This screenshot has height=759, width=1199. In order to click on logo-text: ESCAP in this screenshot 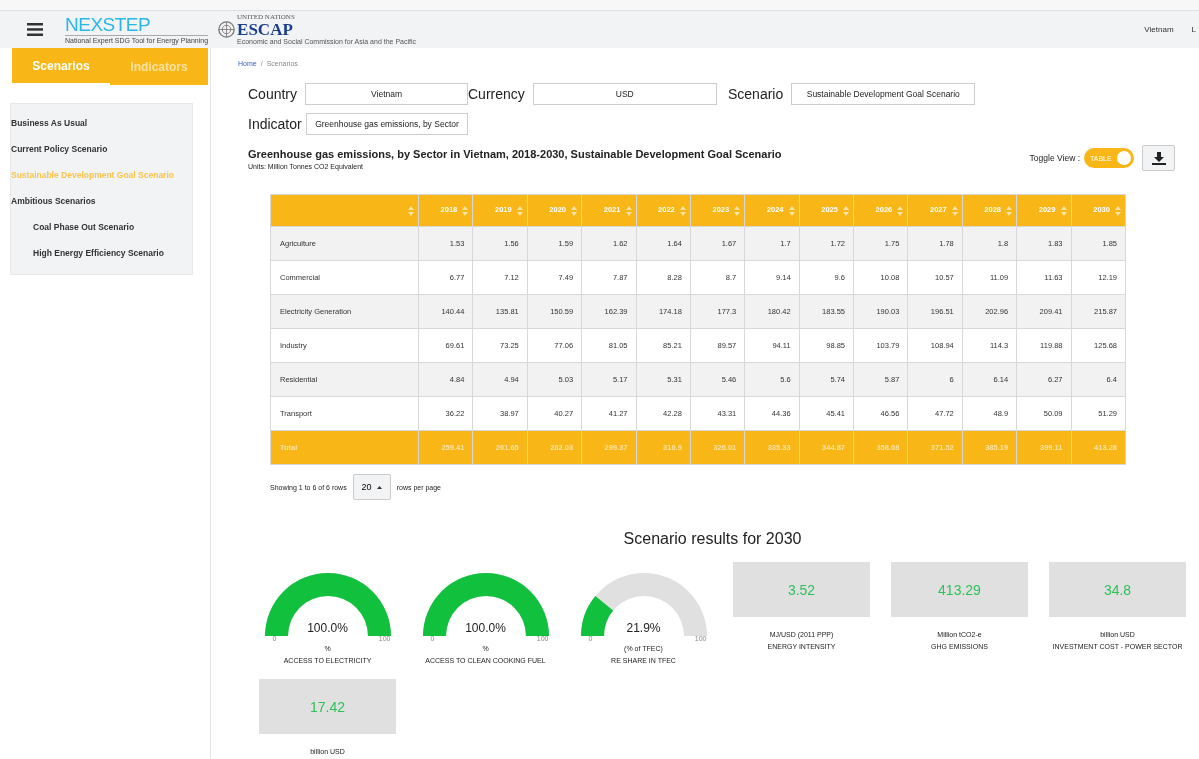, I will do `click(265, 29)`.